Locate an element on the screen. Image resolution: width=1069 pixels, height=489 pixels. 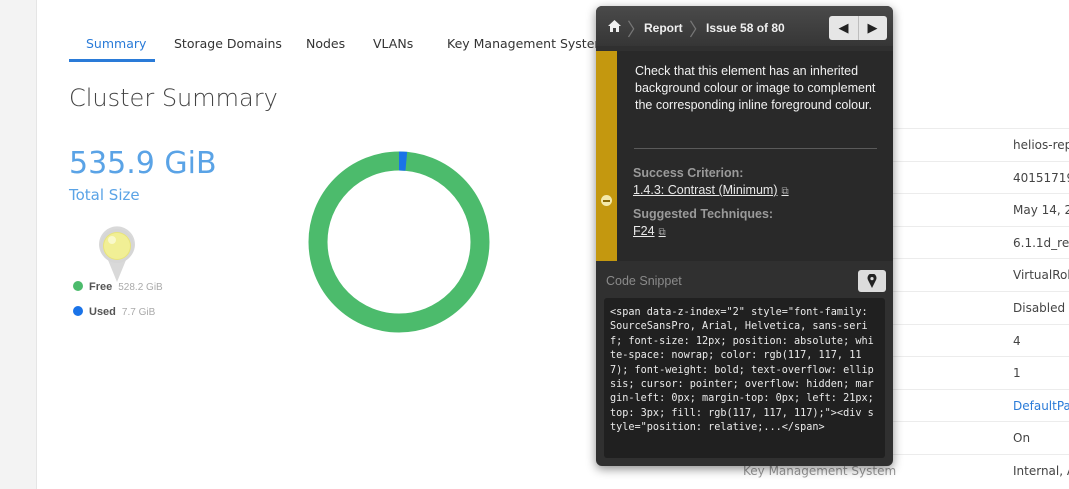
legend-free-value: 528.2 GiB is located at coordinates (140, 287).